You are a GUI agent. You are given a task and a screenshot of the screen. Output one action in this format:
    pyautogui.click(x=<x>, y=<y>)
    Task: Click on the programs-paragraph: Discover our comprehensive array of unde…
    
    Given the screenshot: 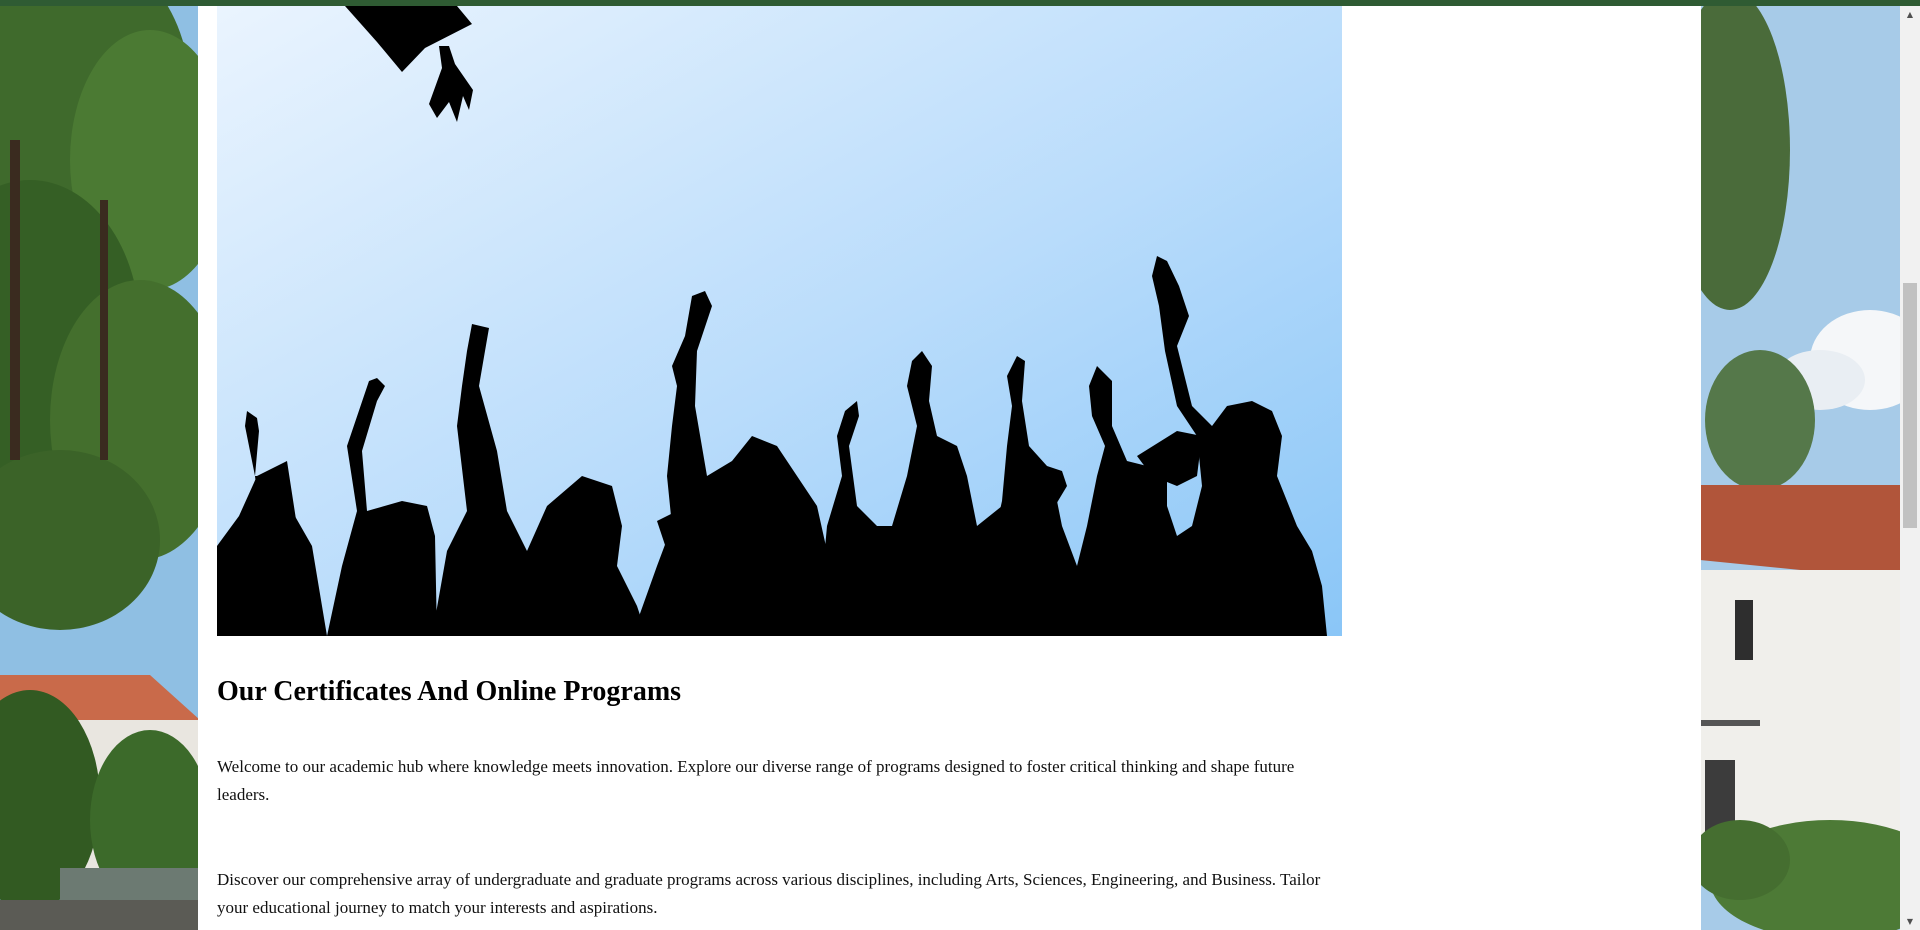 What is the action you would take?
    pyautogui.click(x=769, y=893)
    